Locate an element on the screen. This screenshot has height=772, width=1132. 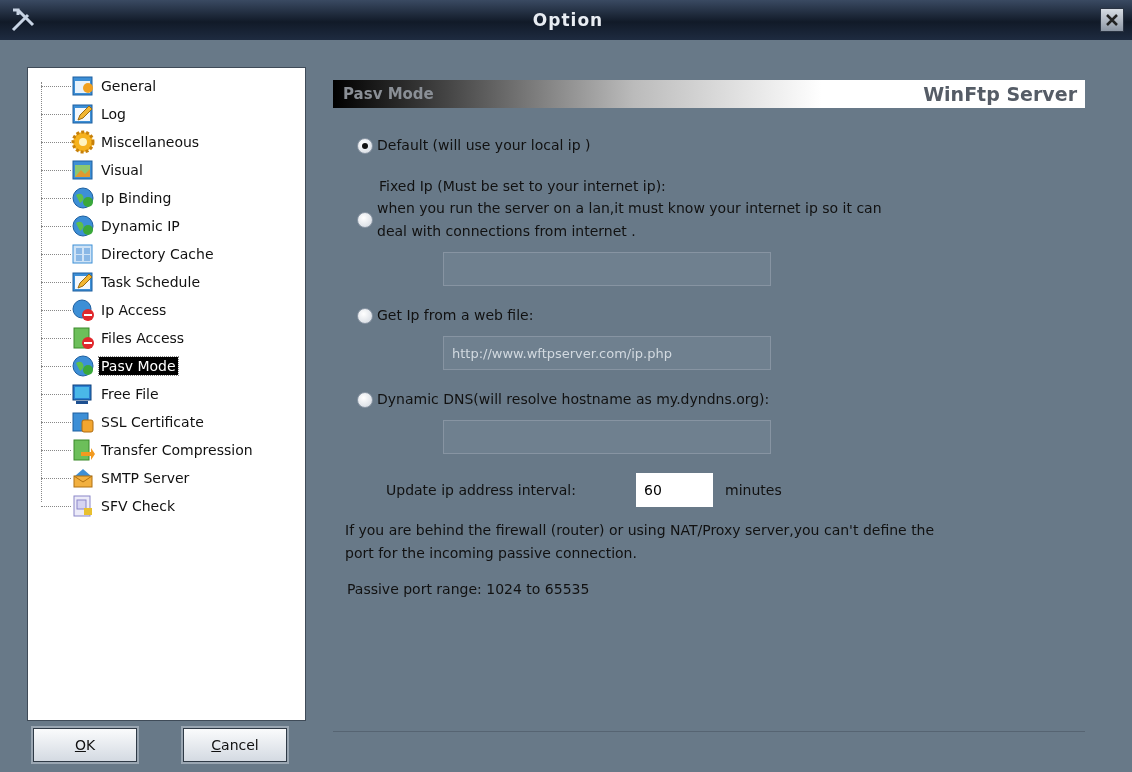
option-label: when you run the server on a lan,it must know your internet ip so it can deal with connections from internet . is located at coordinates (629, 220).